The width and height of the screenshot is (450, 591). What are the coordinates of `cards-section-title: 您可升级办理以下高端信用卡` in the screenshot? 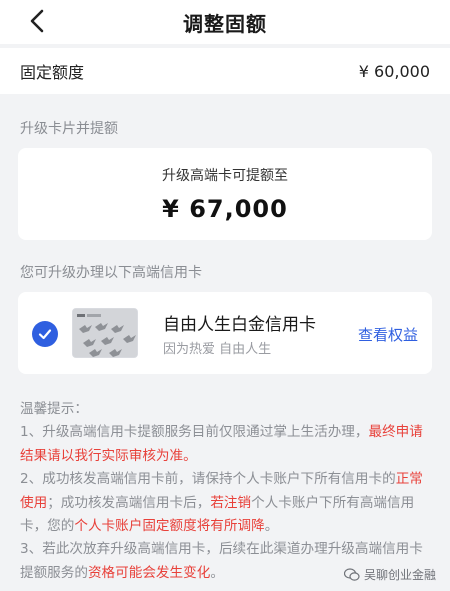 It's located at (111, 273).